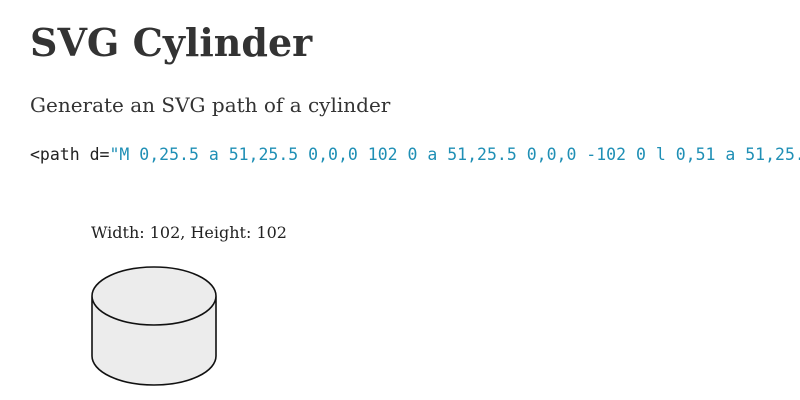 This screenshot has width=800, height=400. I want to click on cylinder-shape, so click(154, 326).